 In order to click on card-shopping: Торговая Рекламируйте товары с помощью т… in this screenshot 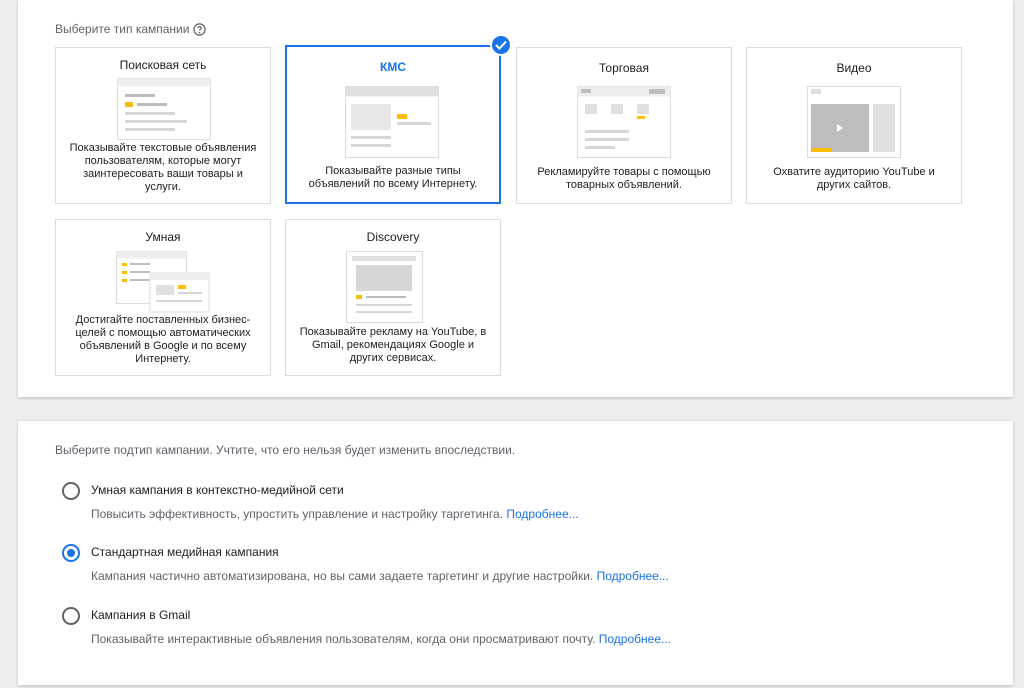, I will do `click(624, 125)`.